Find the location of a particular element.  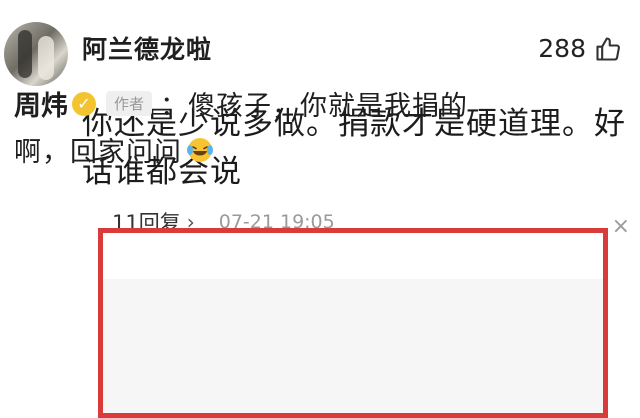

avatar is located at coordinates (36, 54).